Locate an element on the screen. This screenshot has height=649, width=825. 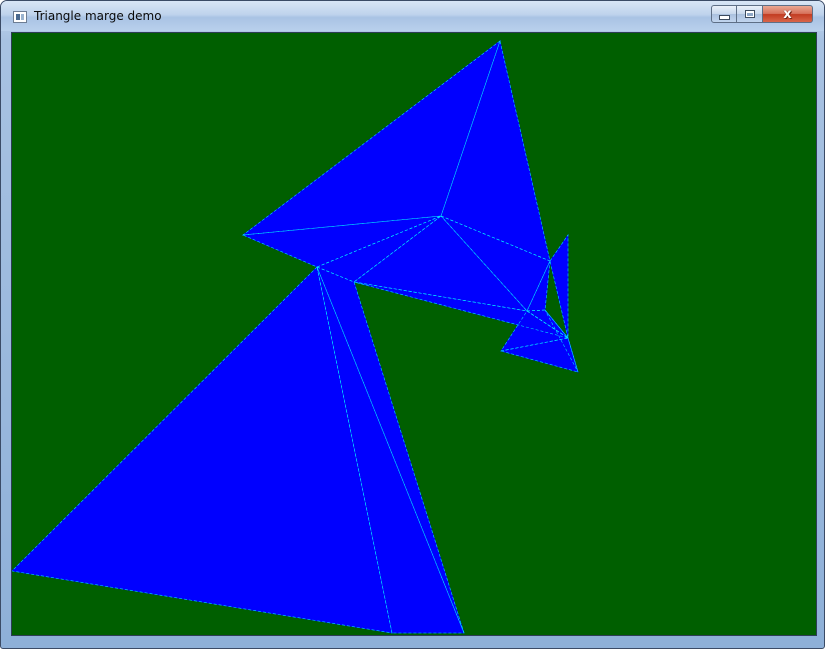
application-icon is located at coordinates (20, 17).